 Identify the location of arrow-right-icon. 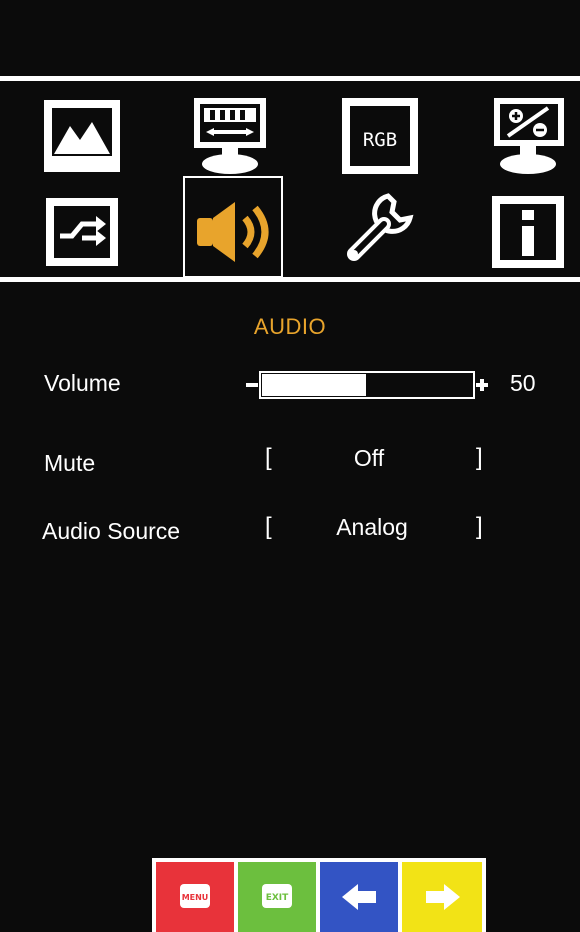
(442, 897).